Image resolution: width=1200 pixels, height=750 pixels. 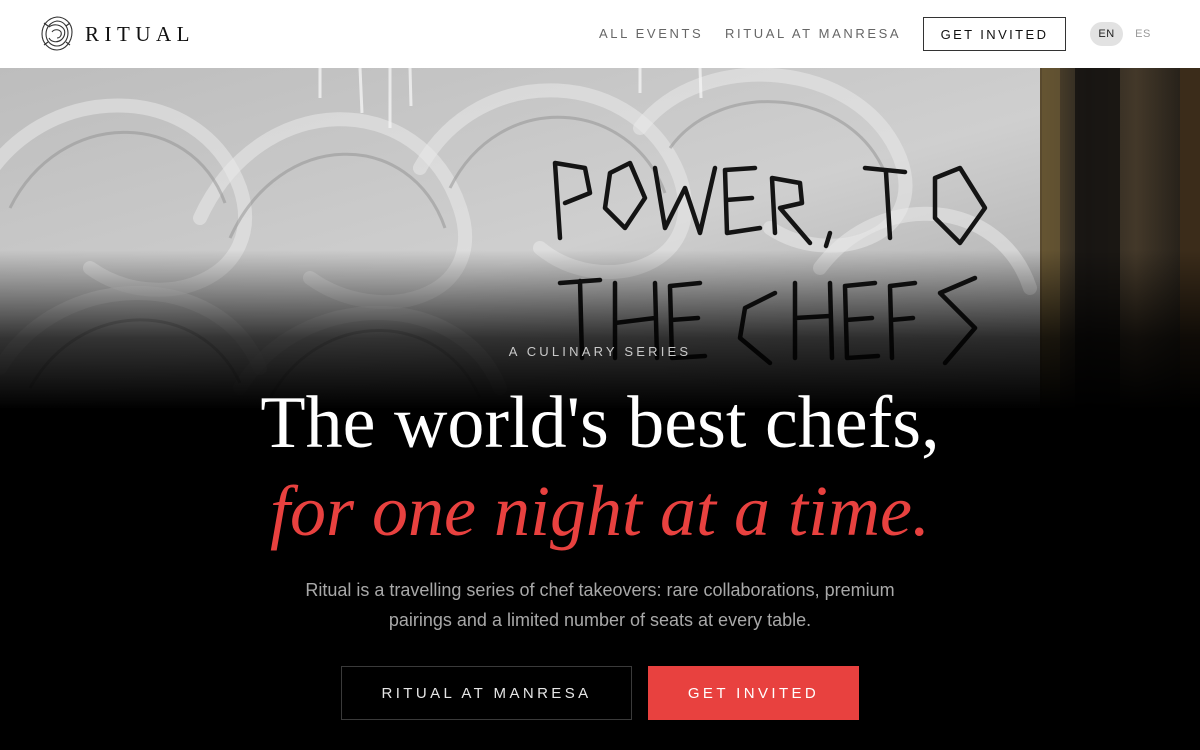 I want to click on nav-ritual-at-manresa: RITUAL AT MANRESA, so click(x=813, y=33).